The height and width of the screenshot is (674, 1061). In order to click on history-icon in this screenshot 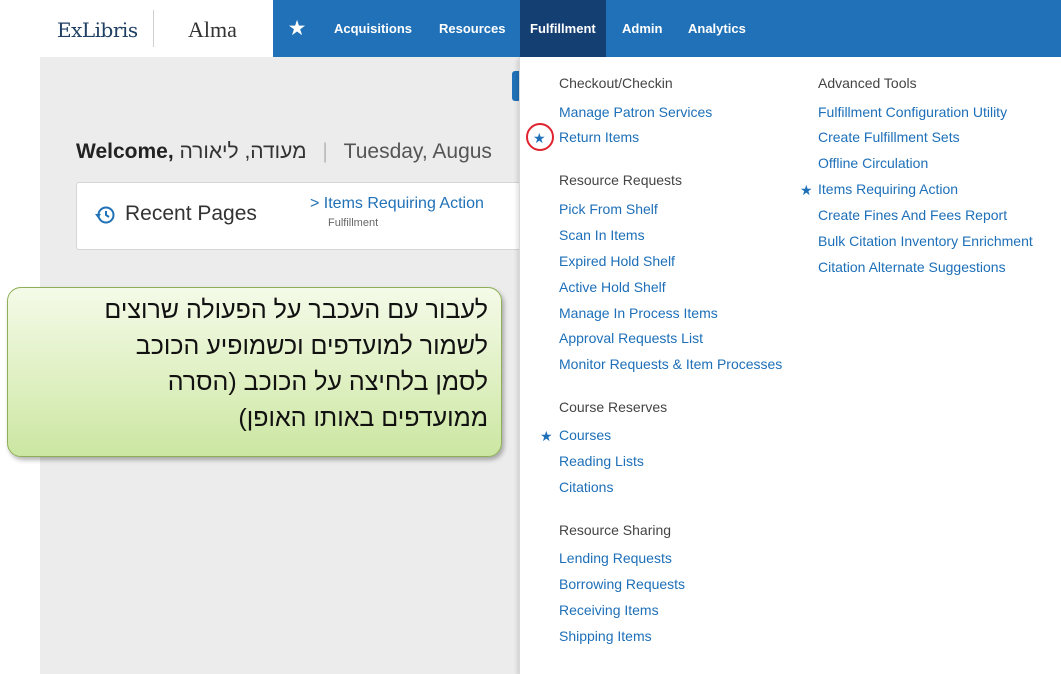, I will do `click(105, 215)`.